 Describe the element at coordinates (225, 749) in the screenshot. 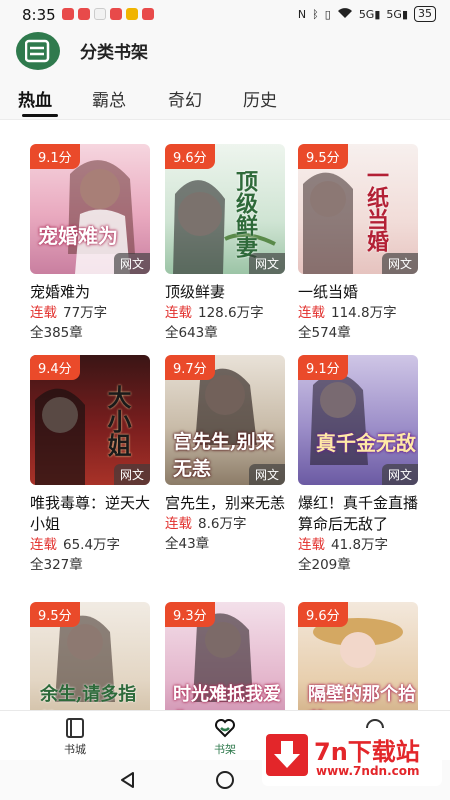

I see `nav-label: 书架` at that location.